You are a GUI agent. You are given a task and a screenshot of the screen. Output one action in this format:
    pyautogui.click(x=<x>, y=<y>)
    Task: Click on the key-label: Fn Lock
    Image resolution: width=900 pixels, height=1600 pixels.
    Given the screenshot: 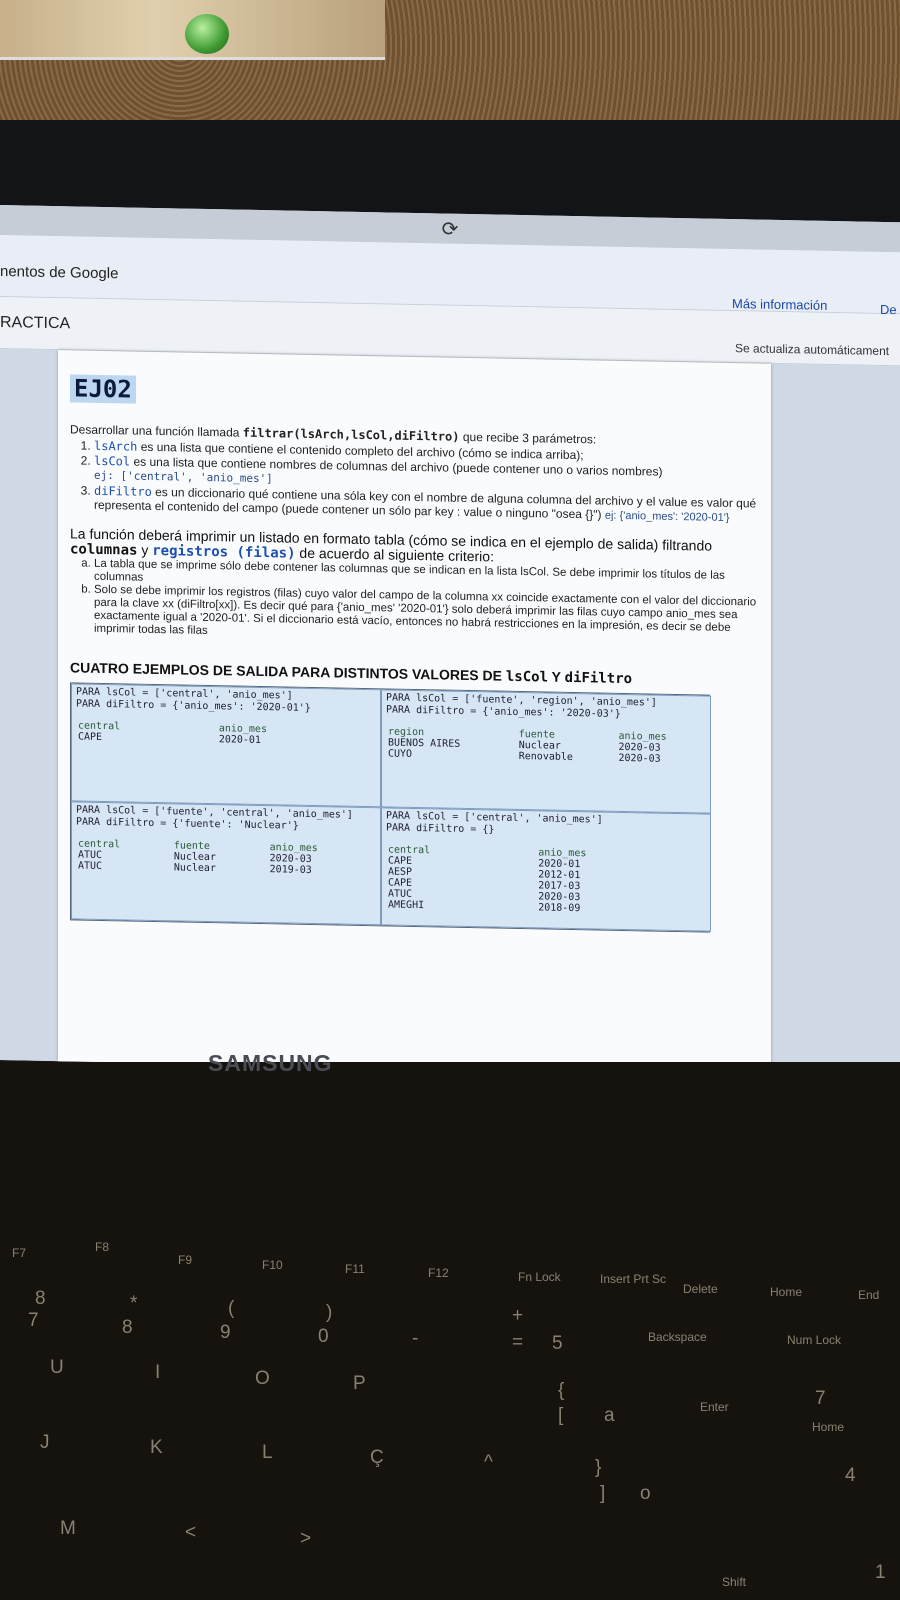 What is the action you would take?
    pyautogui.click(x=539, y=1277)
    